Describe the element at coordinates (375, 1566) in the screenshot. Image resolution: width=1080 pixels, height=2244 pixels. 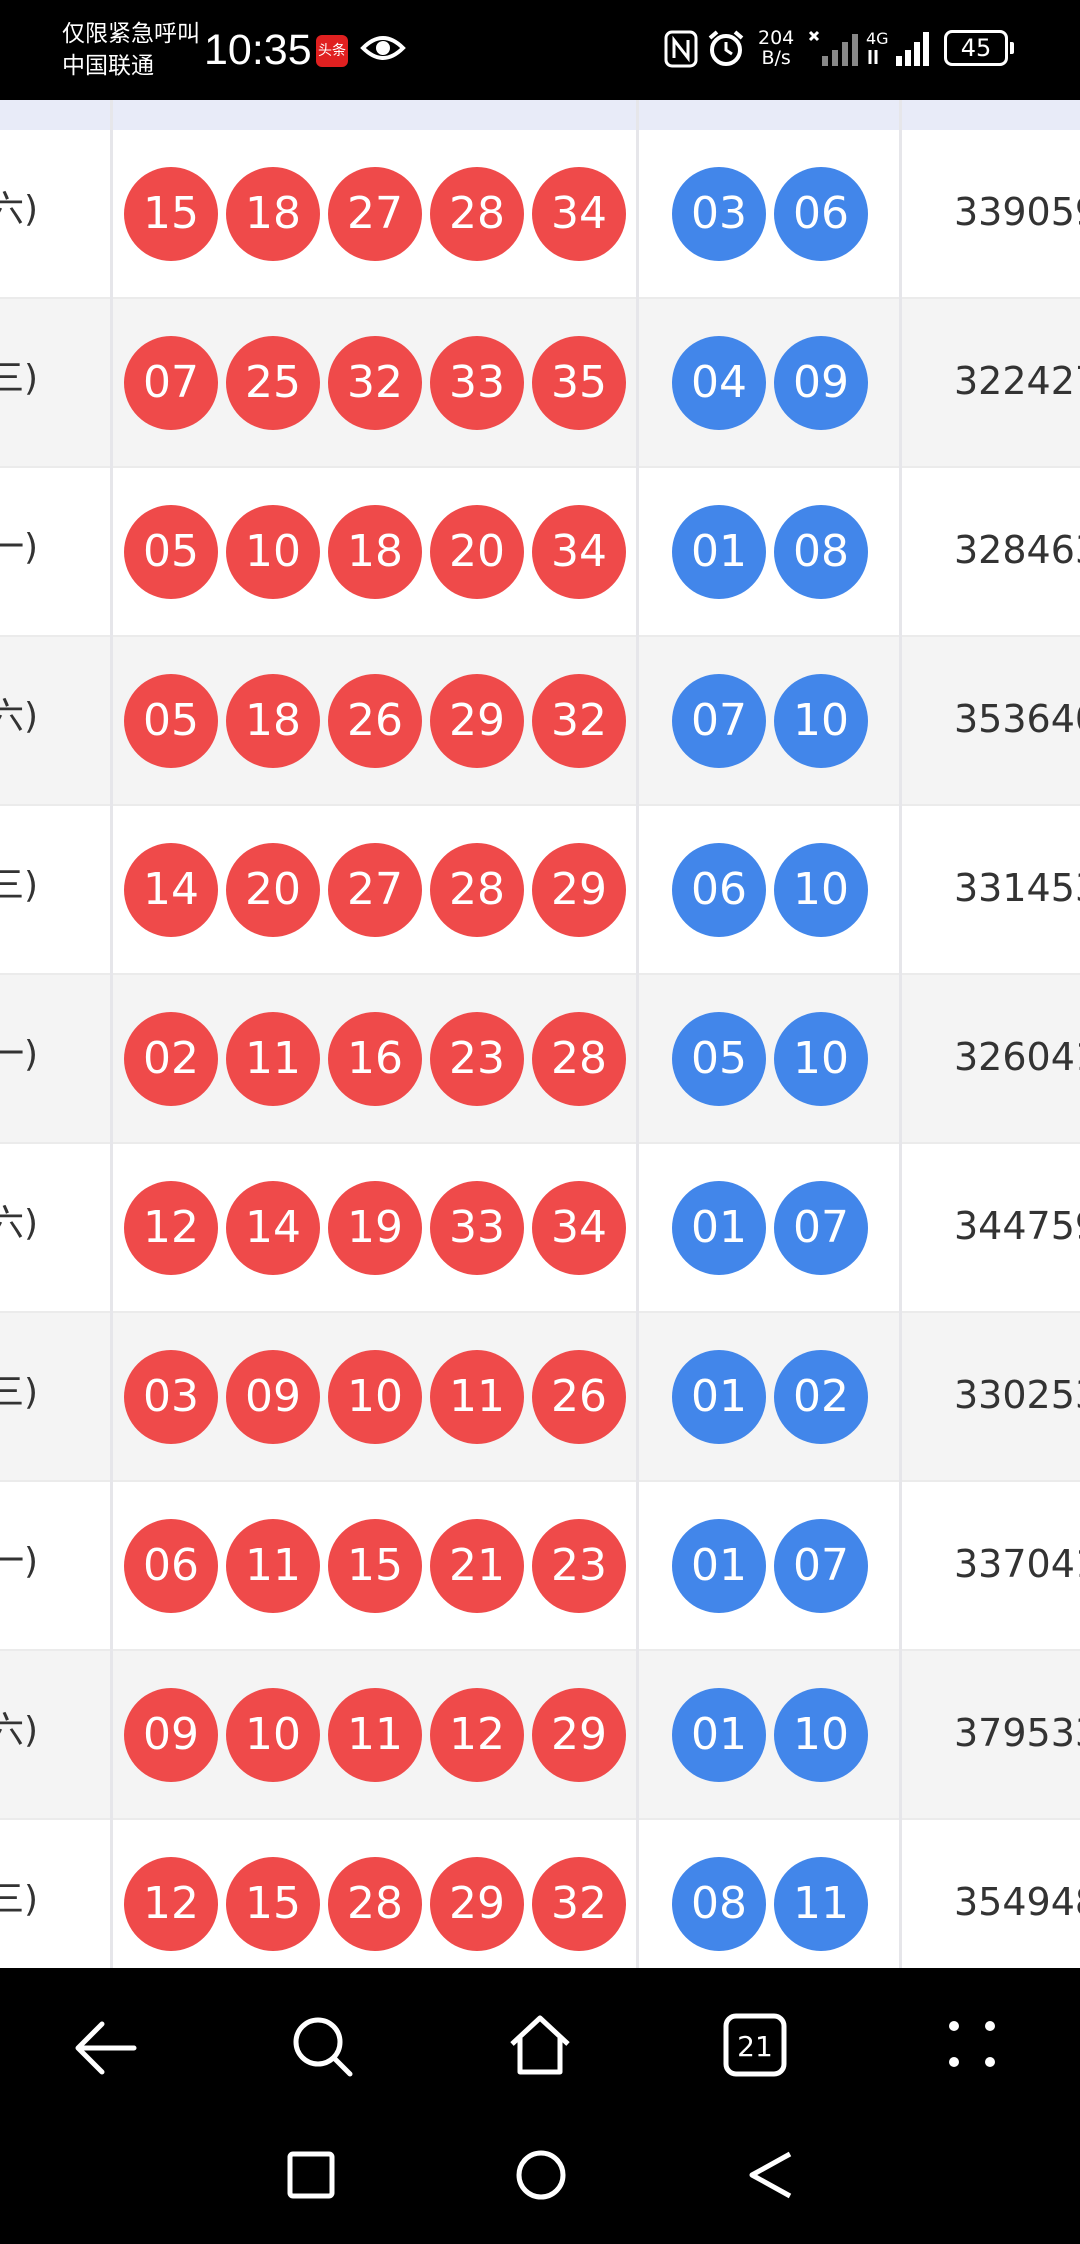
I see `red-ball: 15` at that location.